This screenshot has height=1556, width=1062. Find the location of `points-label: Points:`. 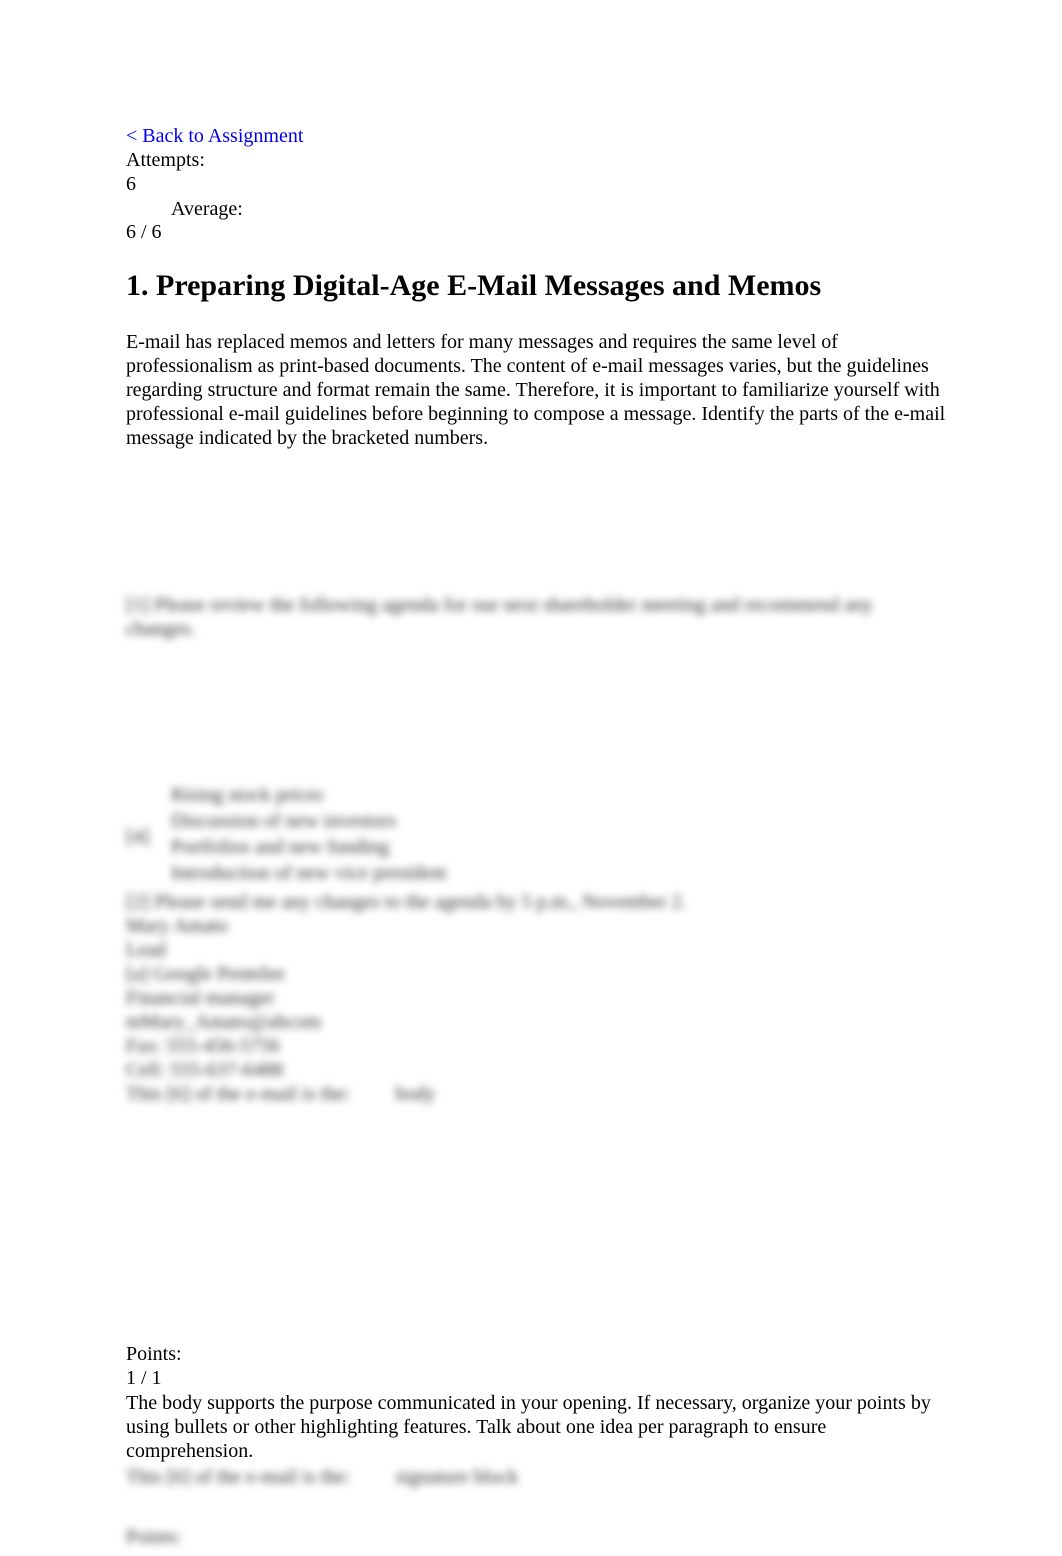

points-label: Points: is located at coordinates (154, 1354).